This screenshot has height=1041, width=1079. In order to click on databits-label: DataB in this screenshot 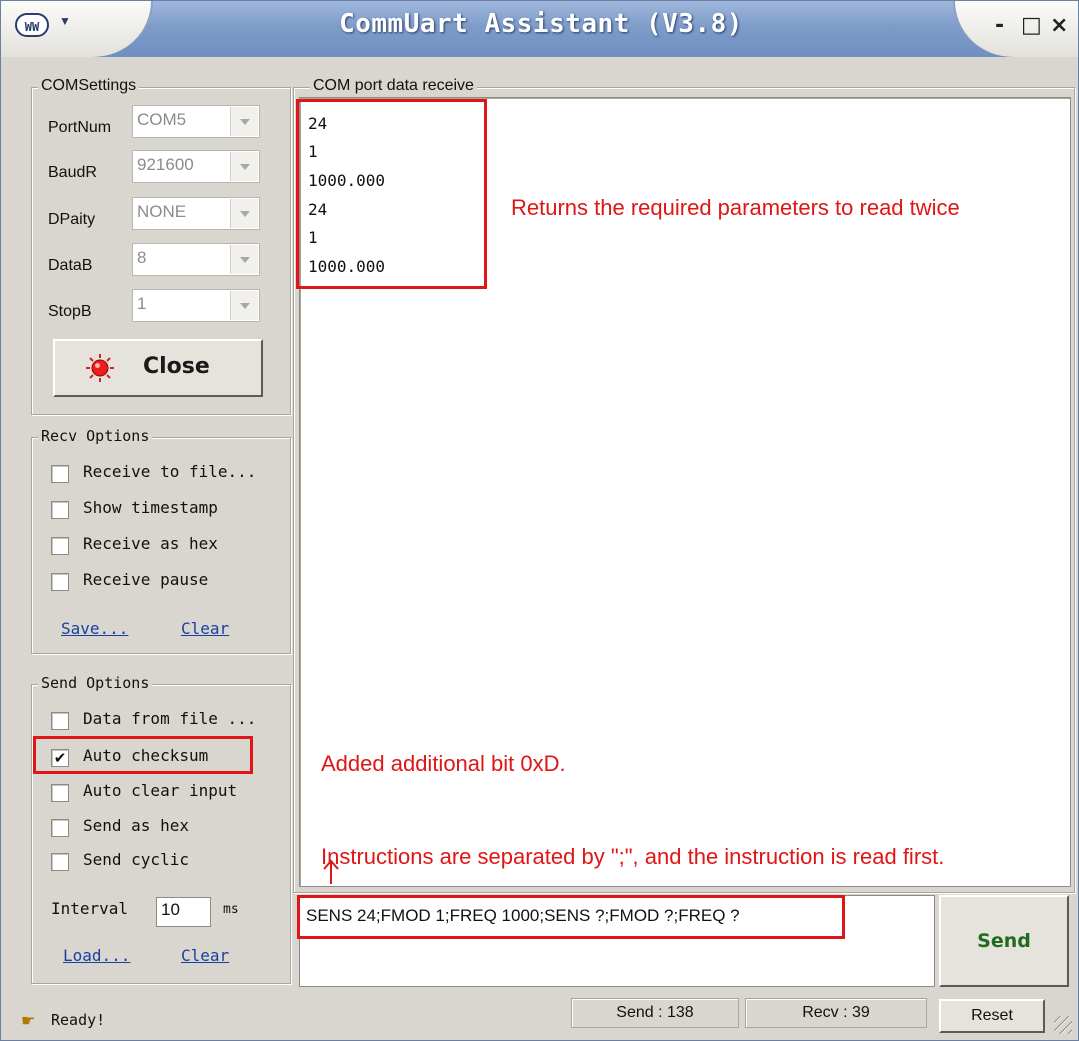, I will do `click(70, 265)`.